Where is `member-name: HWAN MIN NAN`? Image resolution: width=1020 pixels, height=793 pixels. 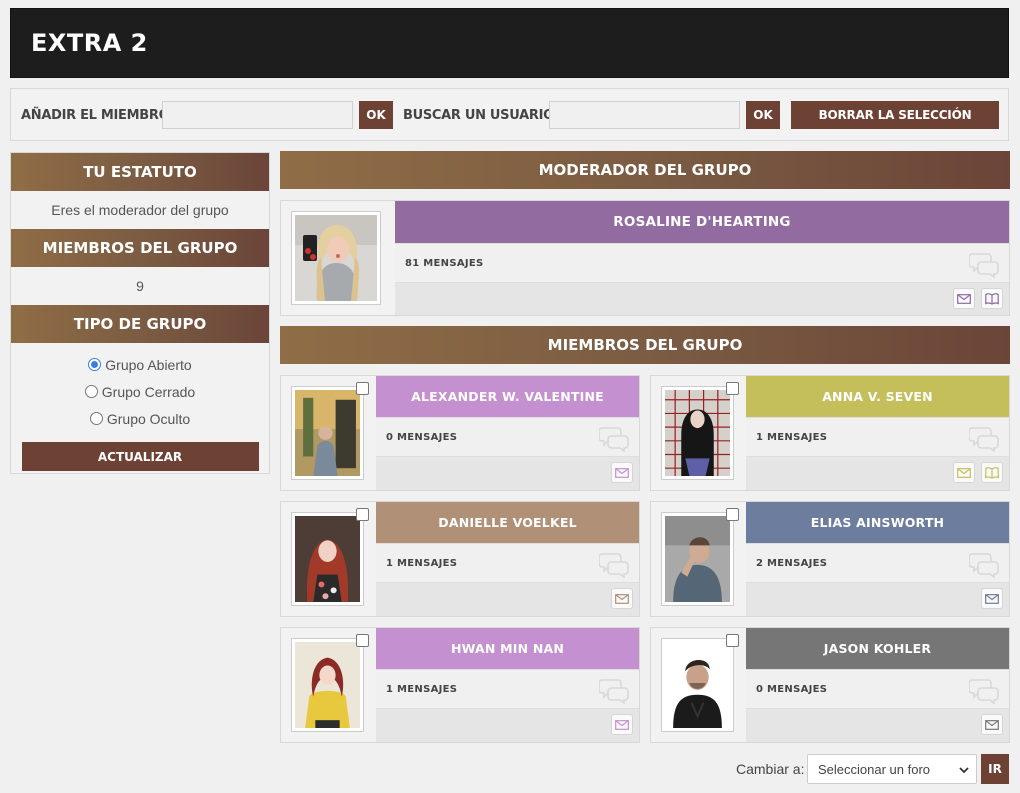 member-name: HWAN MIN NAN is located at coordinates (507, 648).